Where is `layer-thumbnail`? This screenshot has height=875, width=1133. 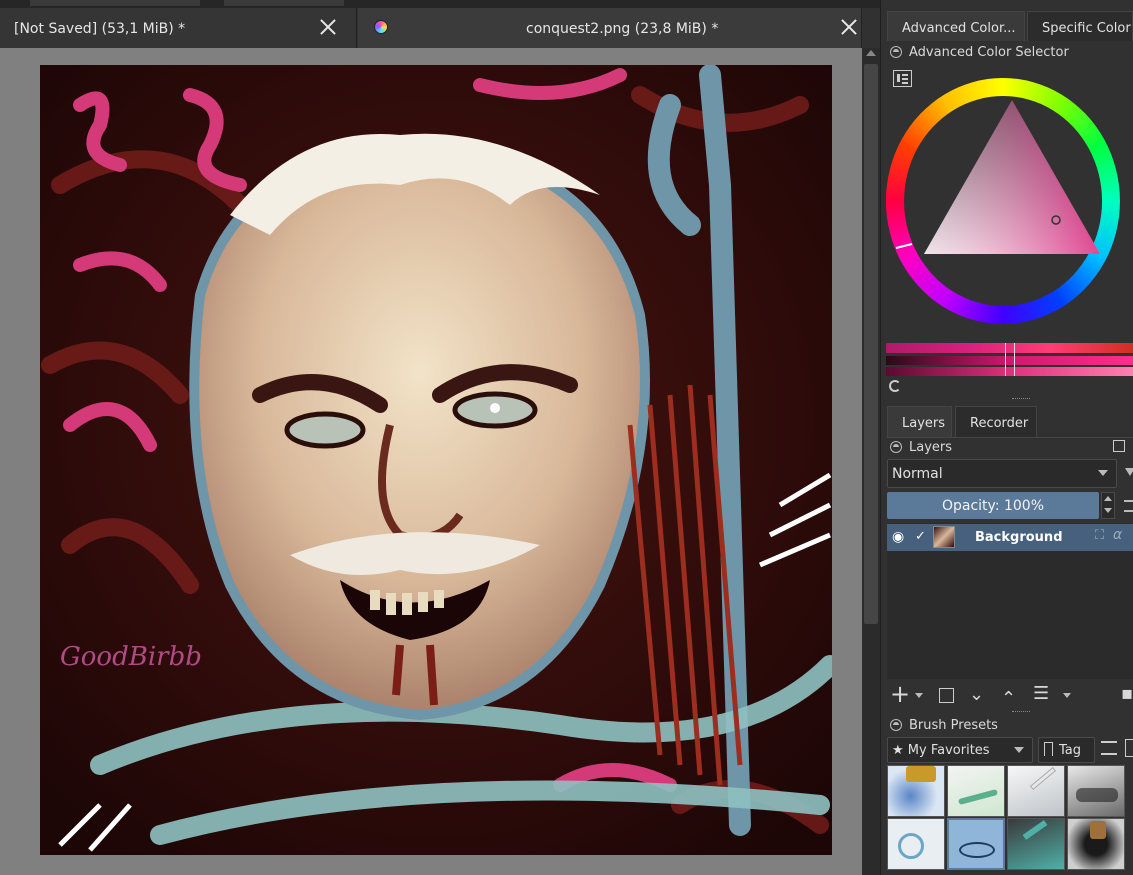 layer-thumbnail is located at coordinates (944, 537).